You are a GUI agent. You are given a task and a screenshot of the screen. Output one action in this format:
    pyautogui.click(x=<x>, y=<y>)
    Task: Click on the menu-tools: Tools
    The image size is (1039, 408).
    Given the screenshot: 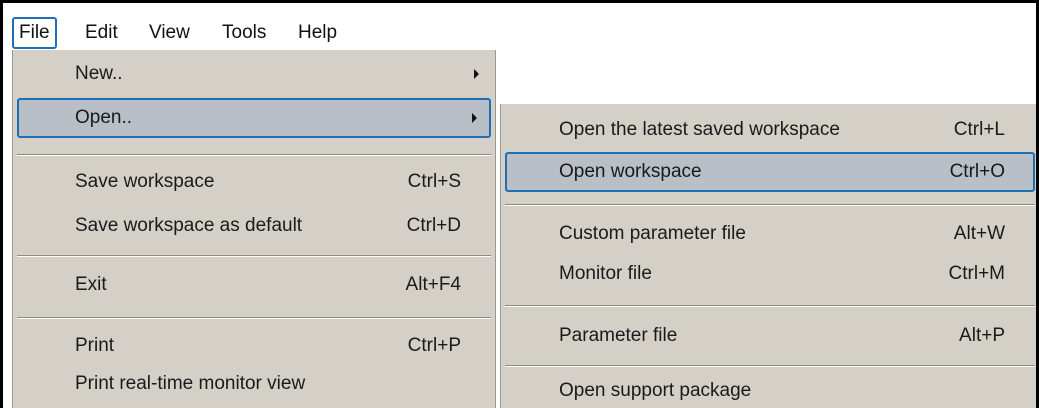 What is the action you would take?
    pyautogui.click(x=244, y=33)
    